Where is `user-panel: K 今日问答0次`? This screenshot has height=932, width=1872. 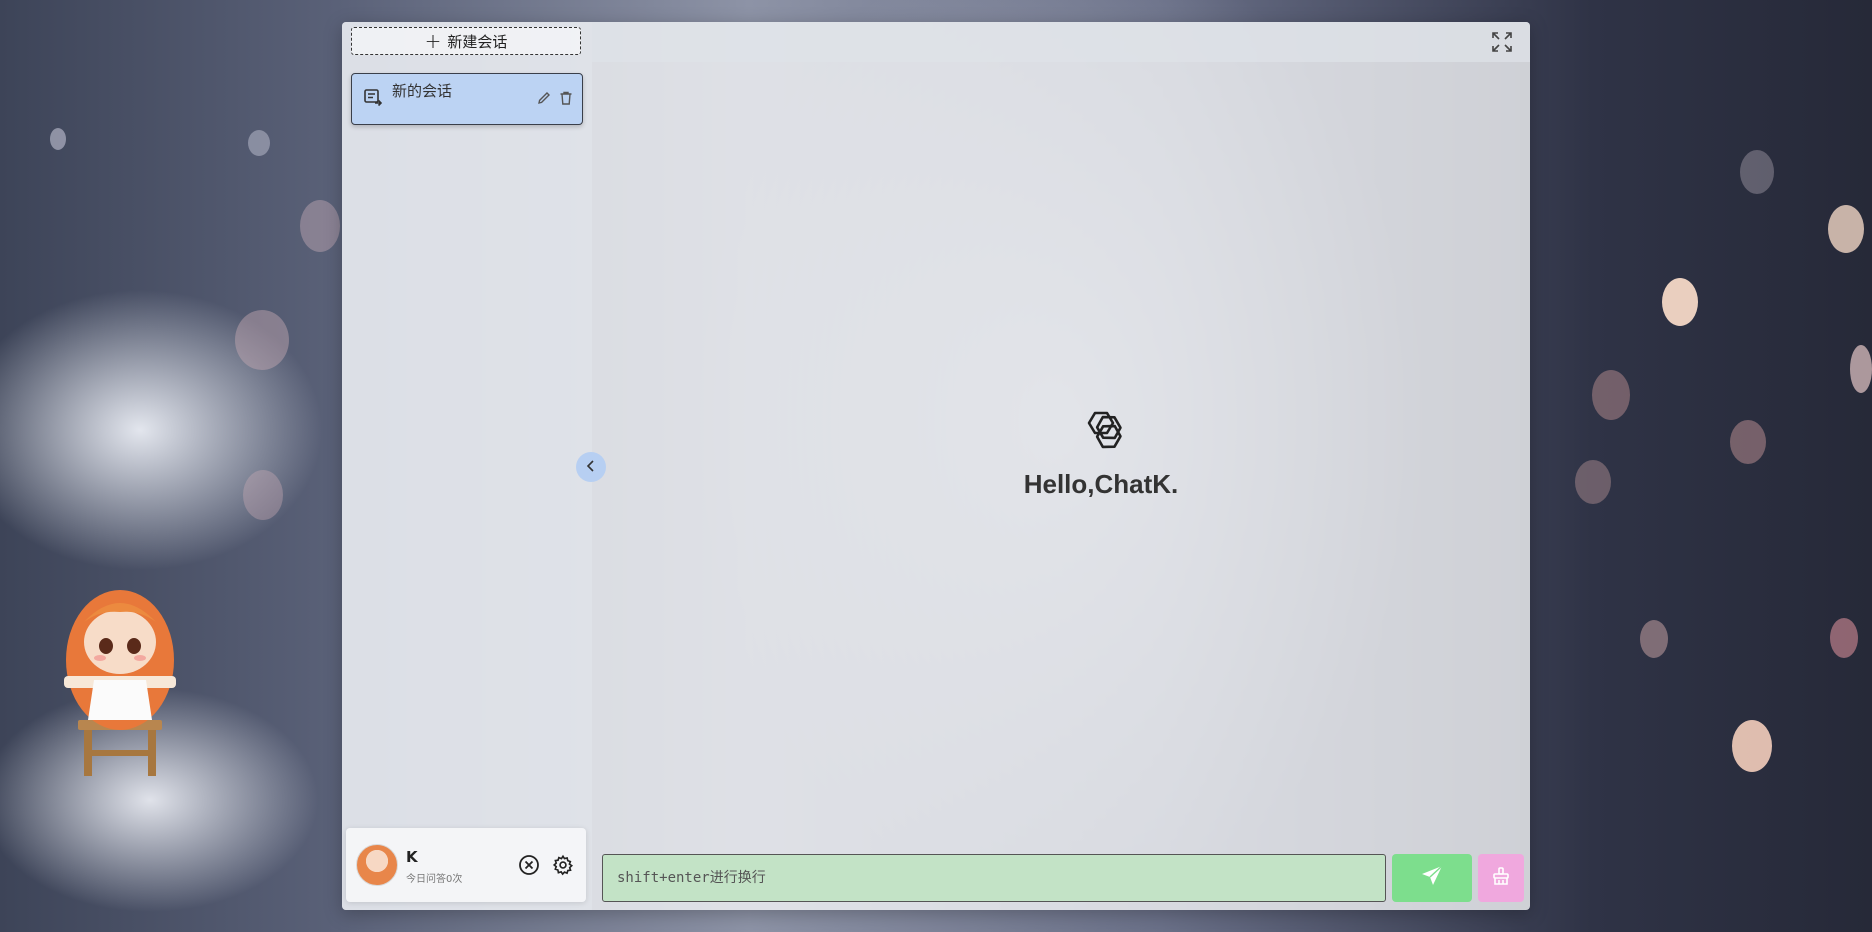 user-panel: K 今日问答0次 is located at coordinates (466, 865).